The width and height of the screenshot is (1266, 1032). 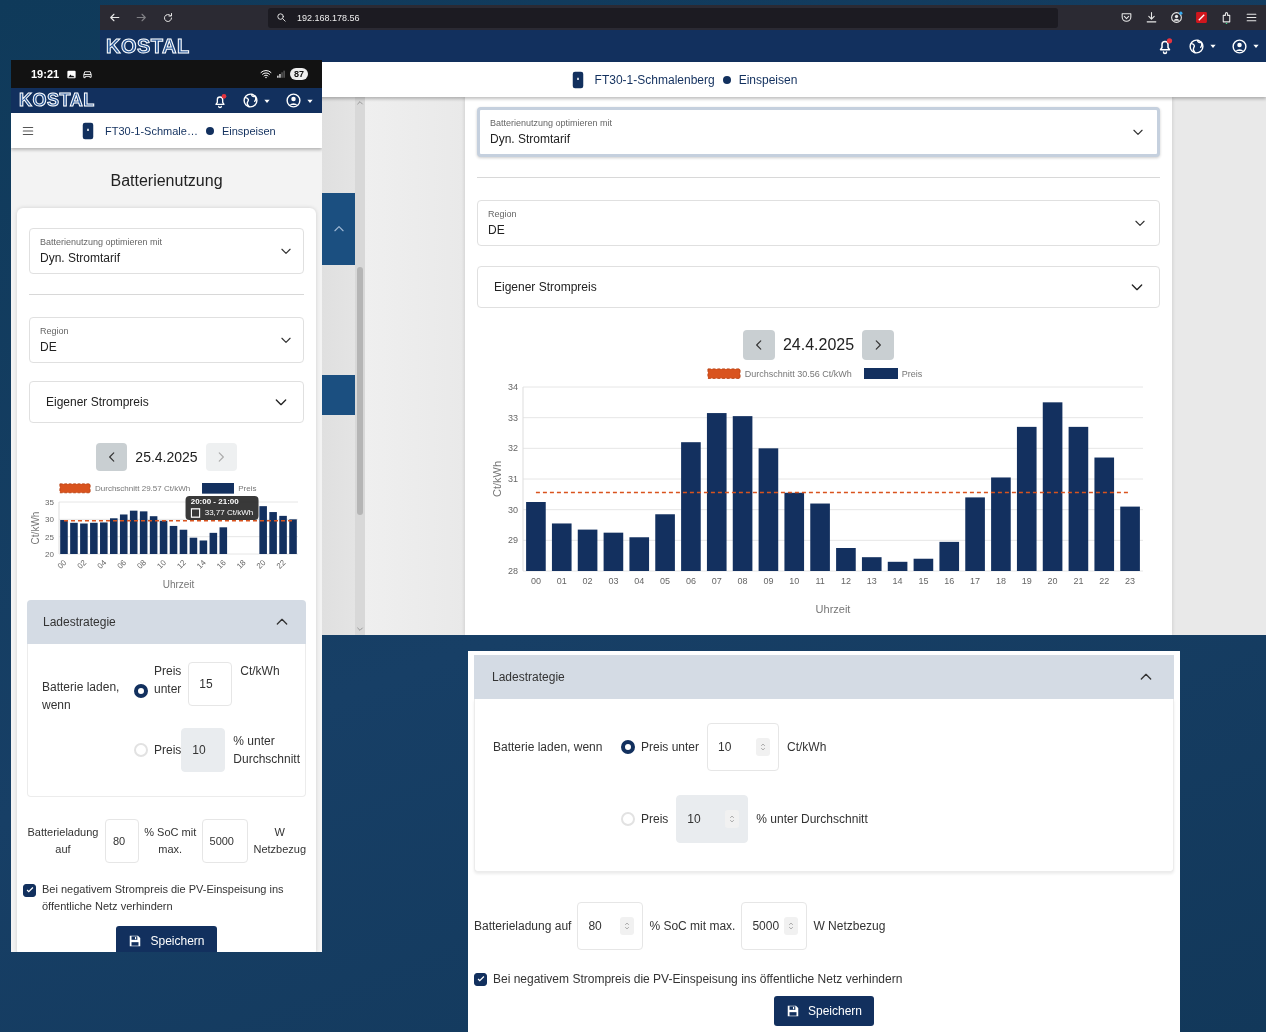 What do you see at coordinates (1077, 581) in the screenshot?
I see `axis-tick-label: 21` at bounding box center [1077, 581].